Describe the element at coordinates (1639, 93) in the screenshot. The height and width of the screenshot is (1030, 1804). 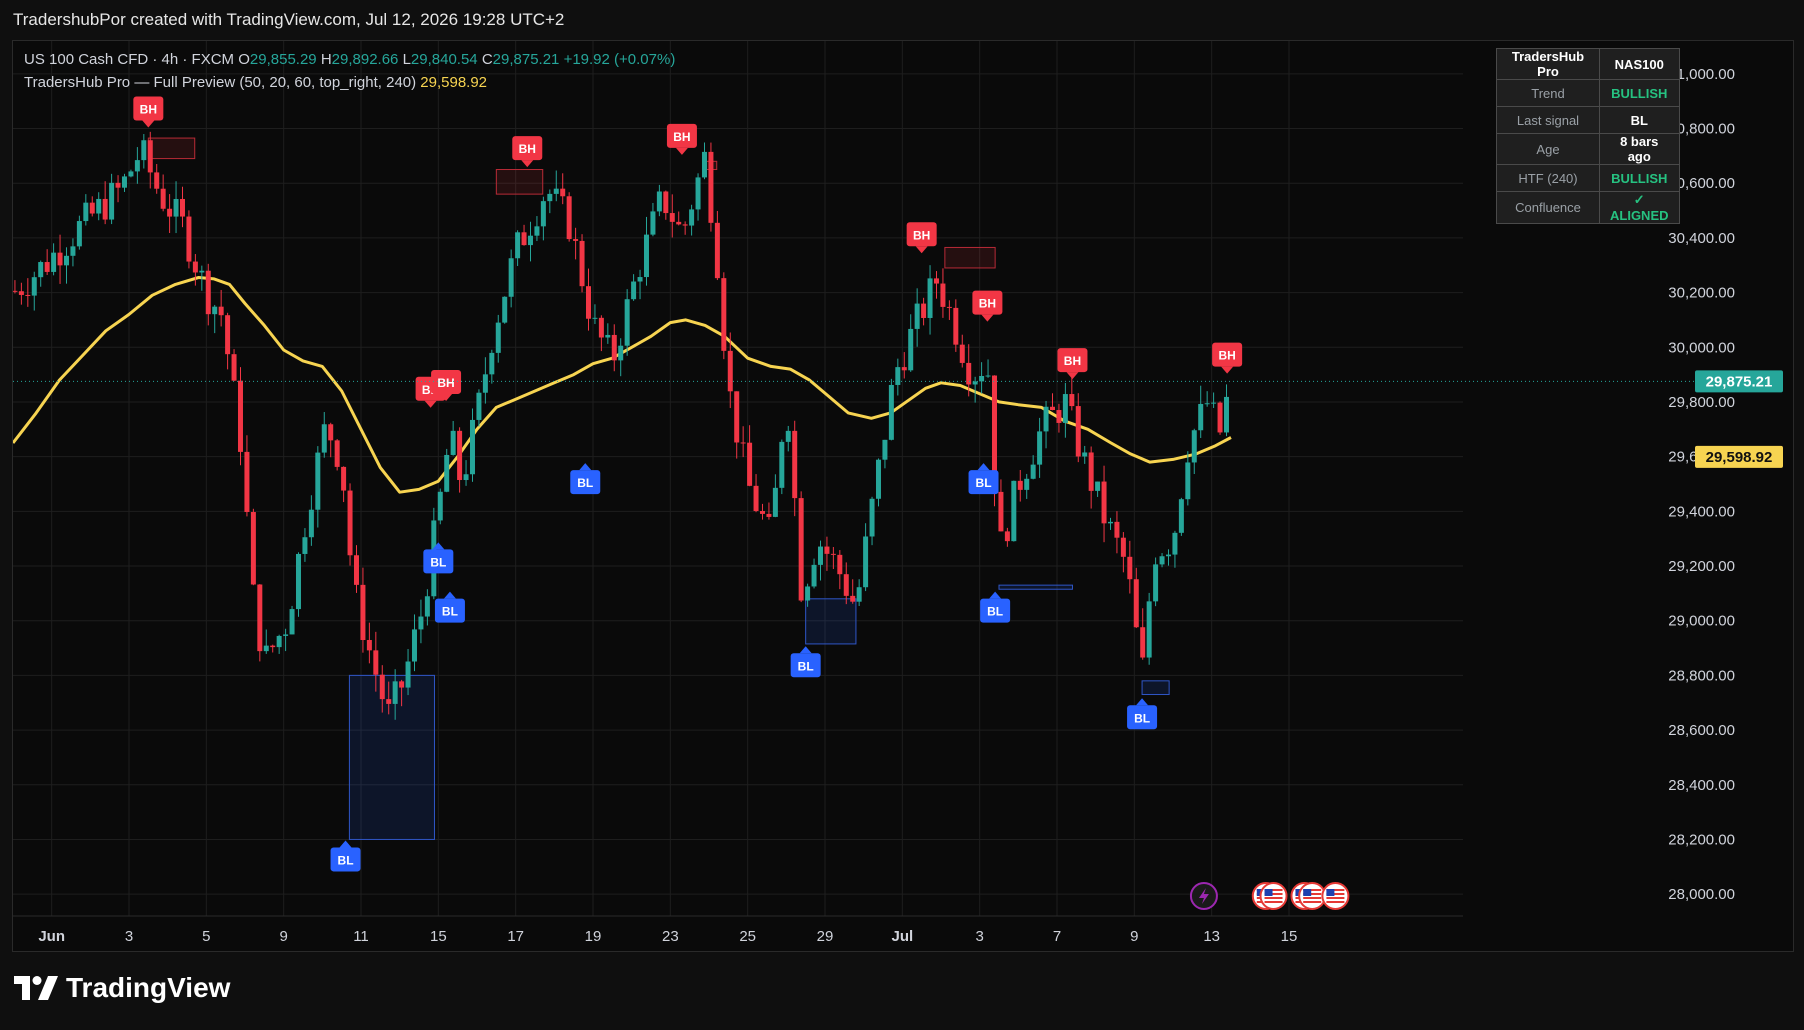
I see `info-value: BULLISH` at that location.